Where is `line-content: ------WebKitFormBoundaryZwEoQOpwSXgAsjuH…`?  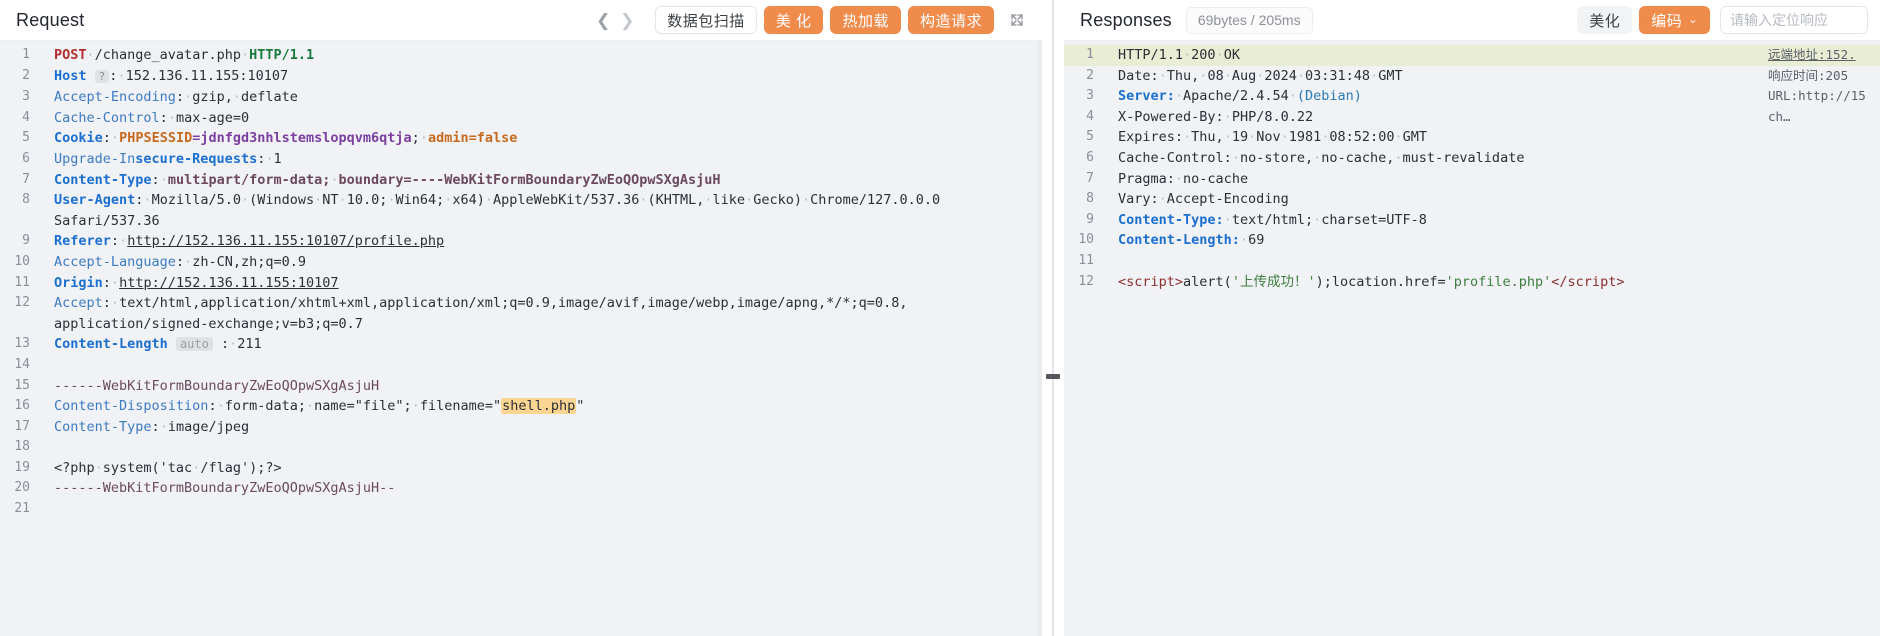 line-content: ------WebKitFormBoundaryZwEoQOpwSXgAsjuH… is located at coordinates (225, 488).